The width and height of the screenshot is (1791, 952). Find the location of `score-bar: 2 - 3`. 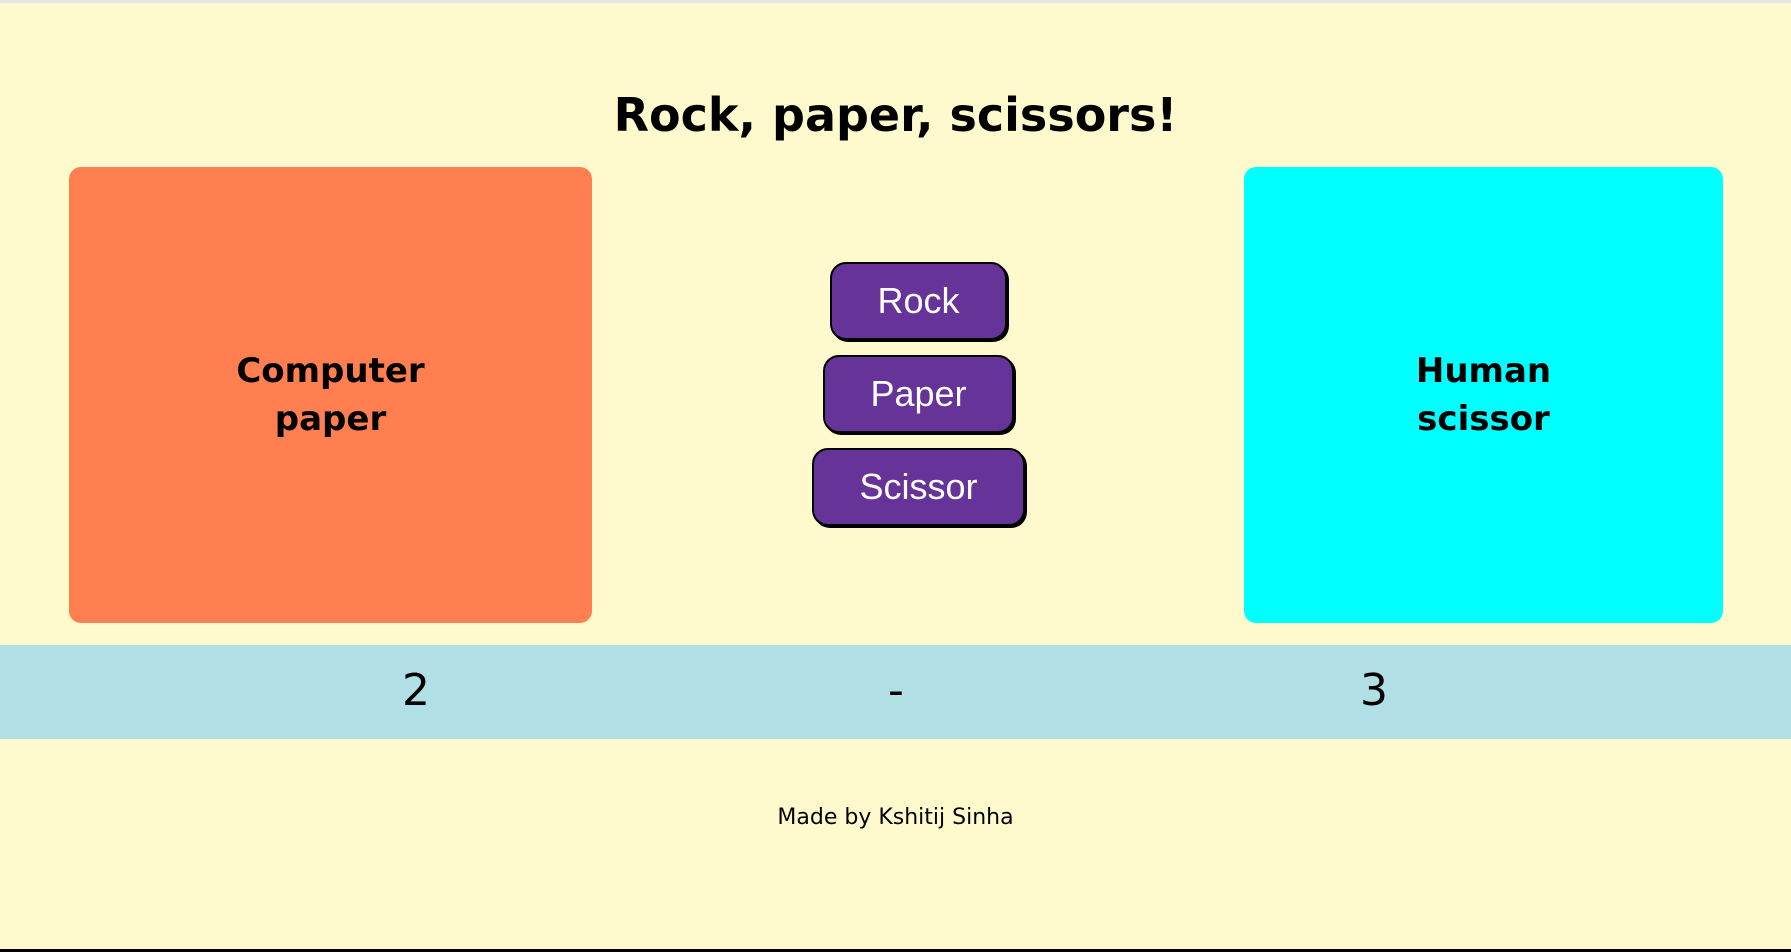

score-bar: 2 - 3 is located at coordinates (895, 692).